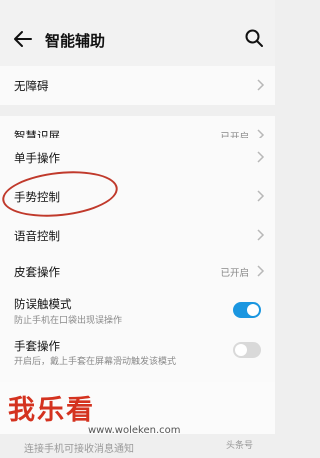 The height and width of the screenshot is (458, 320). I want to click on setting-row-case: 皮套操作 已开启, so click(137, 271).